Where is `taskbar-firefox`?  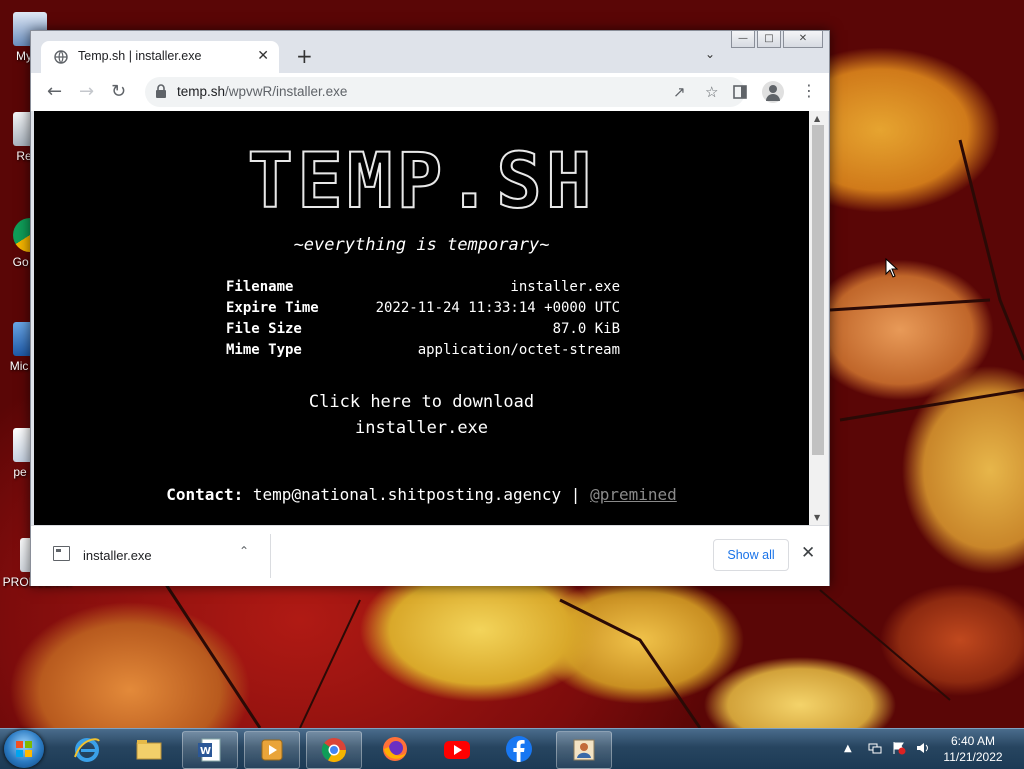
taskbar-firefox is located at coordinates (395, 749).